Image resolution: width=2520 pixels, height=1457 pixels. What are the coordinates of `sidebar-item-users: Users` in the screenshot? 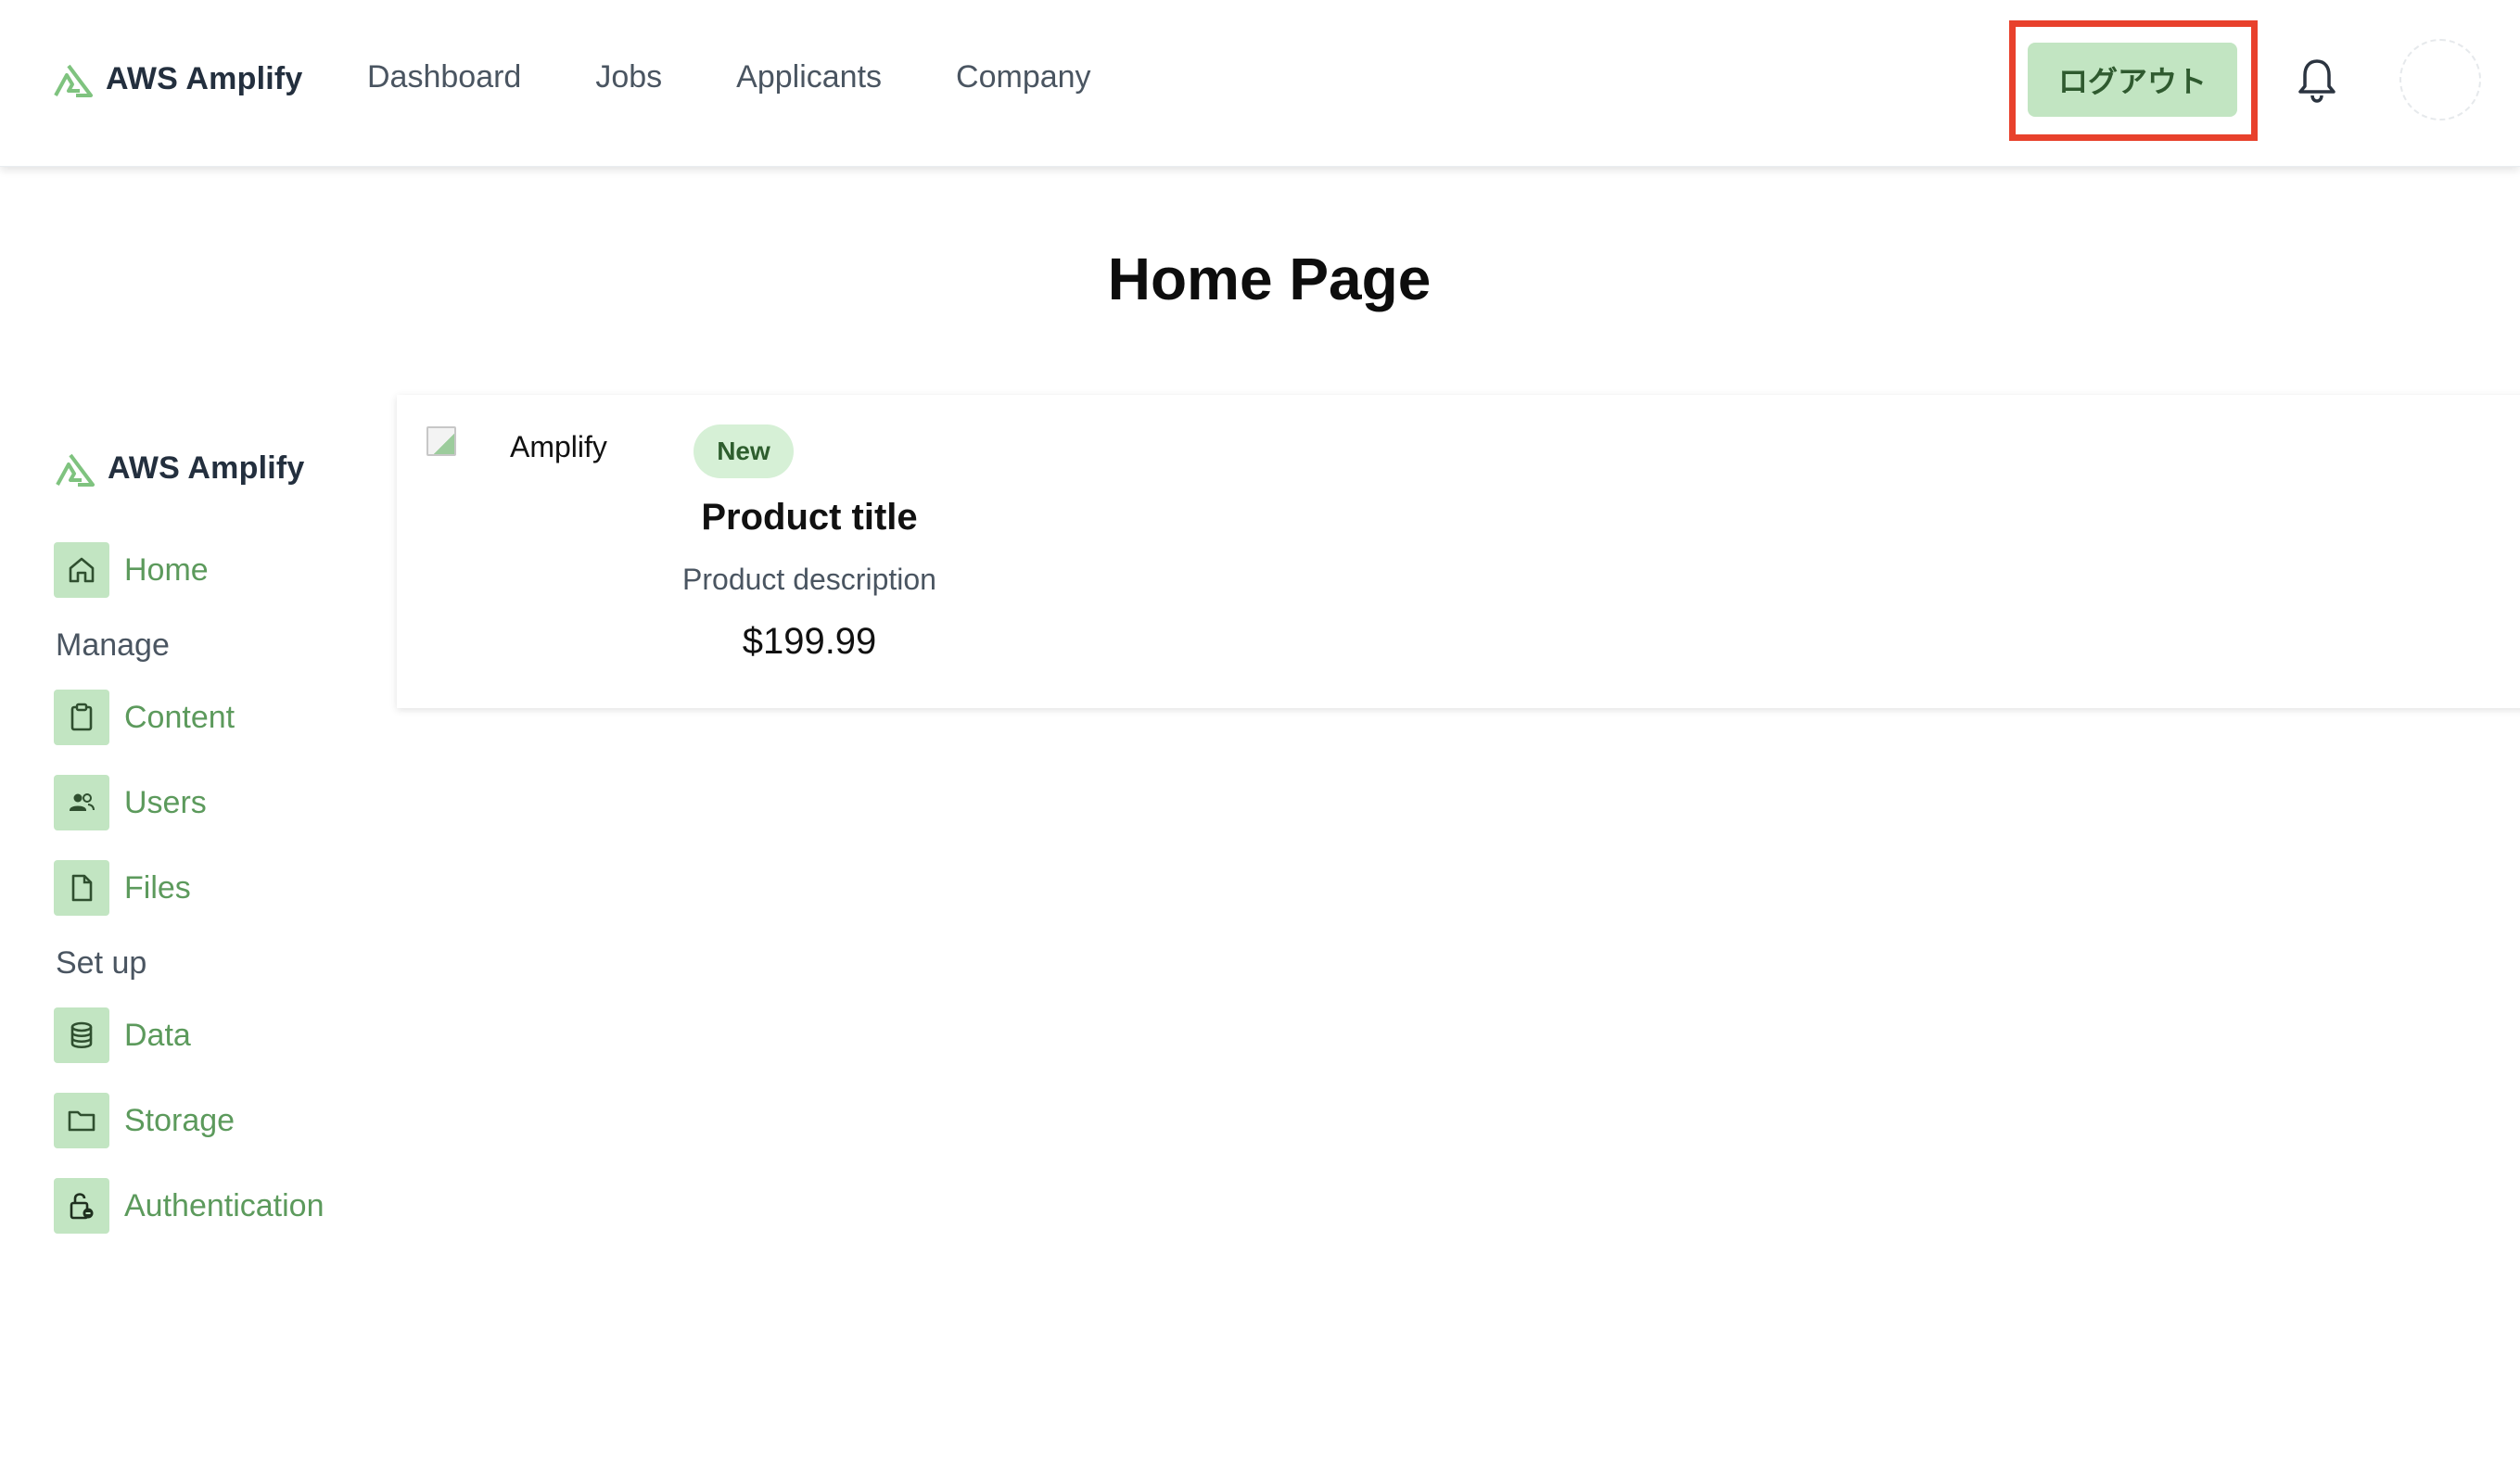 It's located at (221, 802).